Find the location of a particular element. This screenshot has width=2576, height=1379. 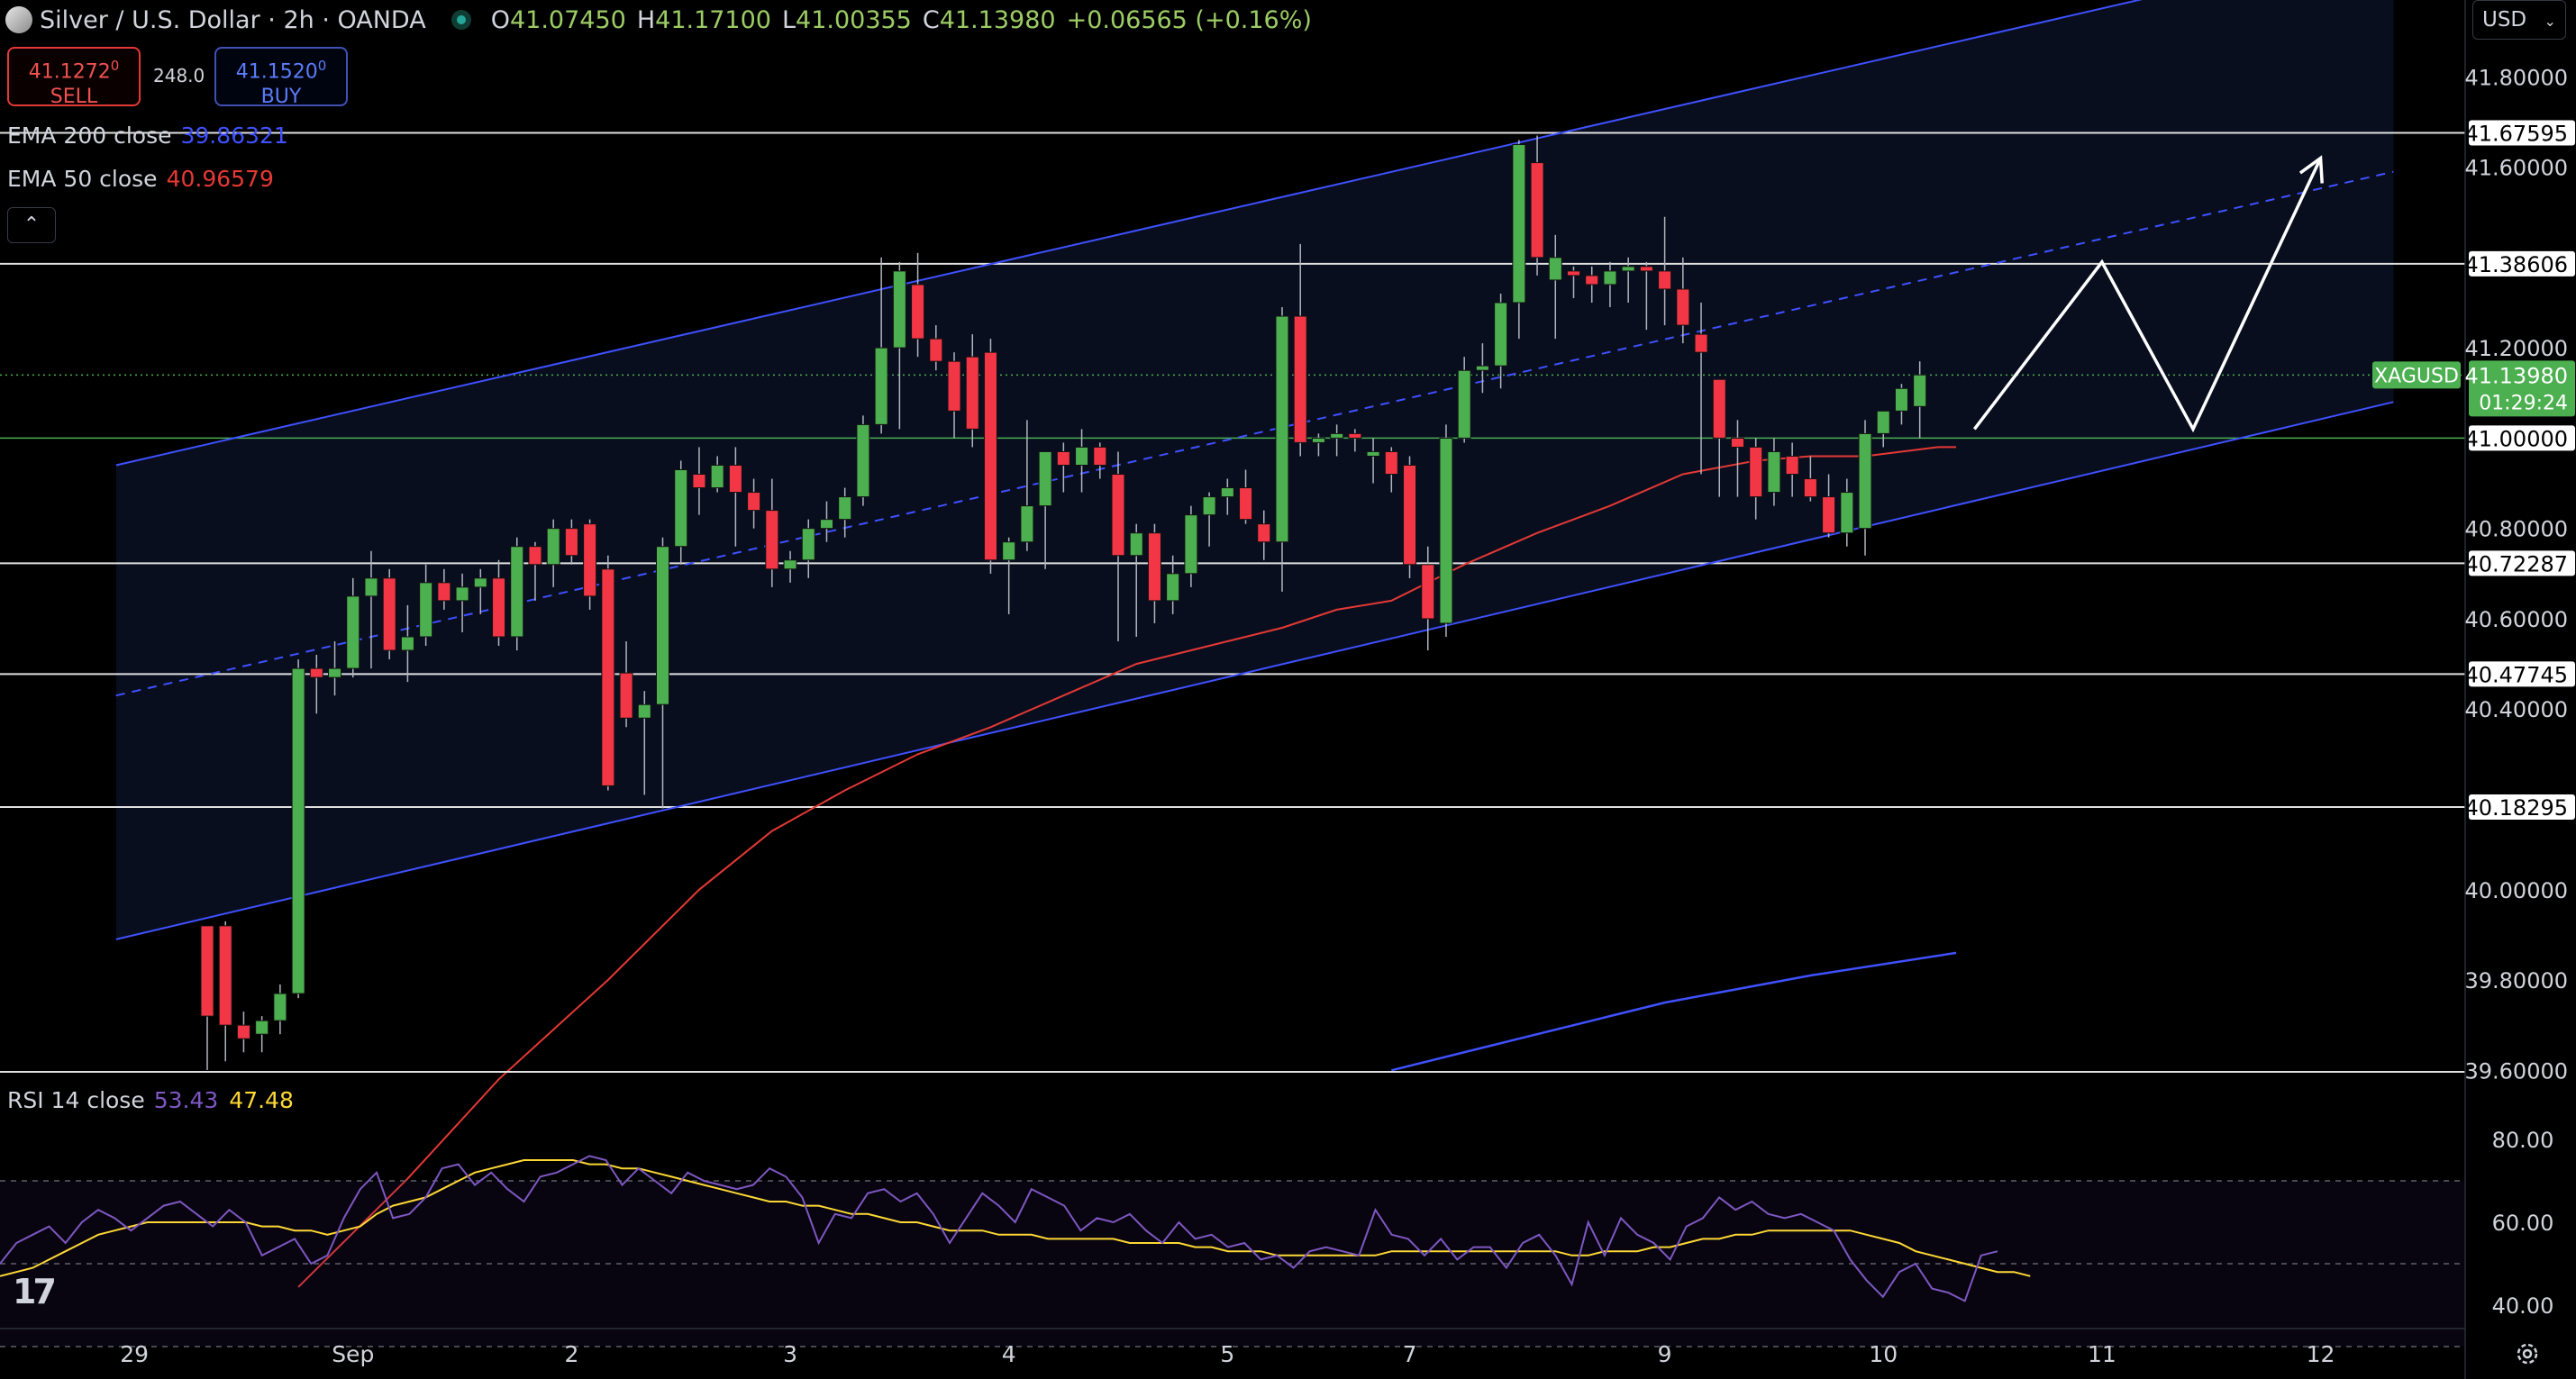

buy-button: 41.15200 BUY is located at coordinates (281, 77).